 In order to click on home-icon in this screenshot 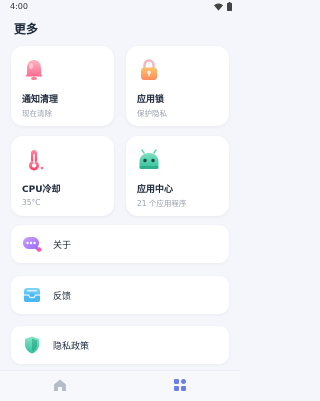, I will do `click(60, 385)`.